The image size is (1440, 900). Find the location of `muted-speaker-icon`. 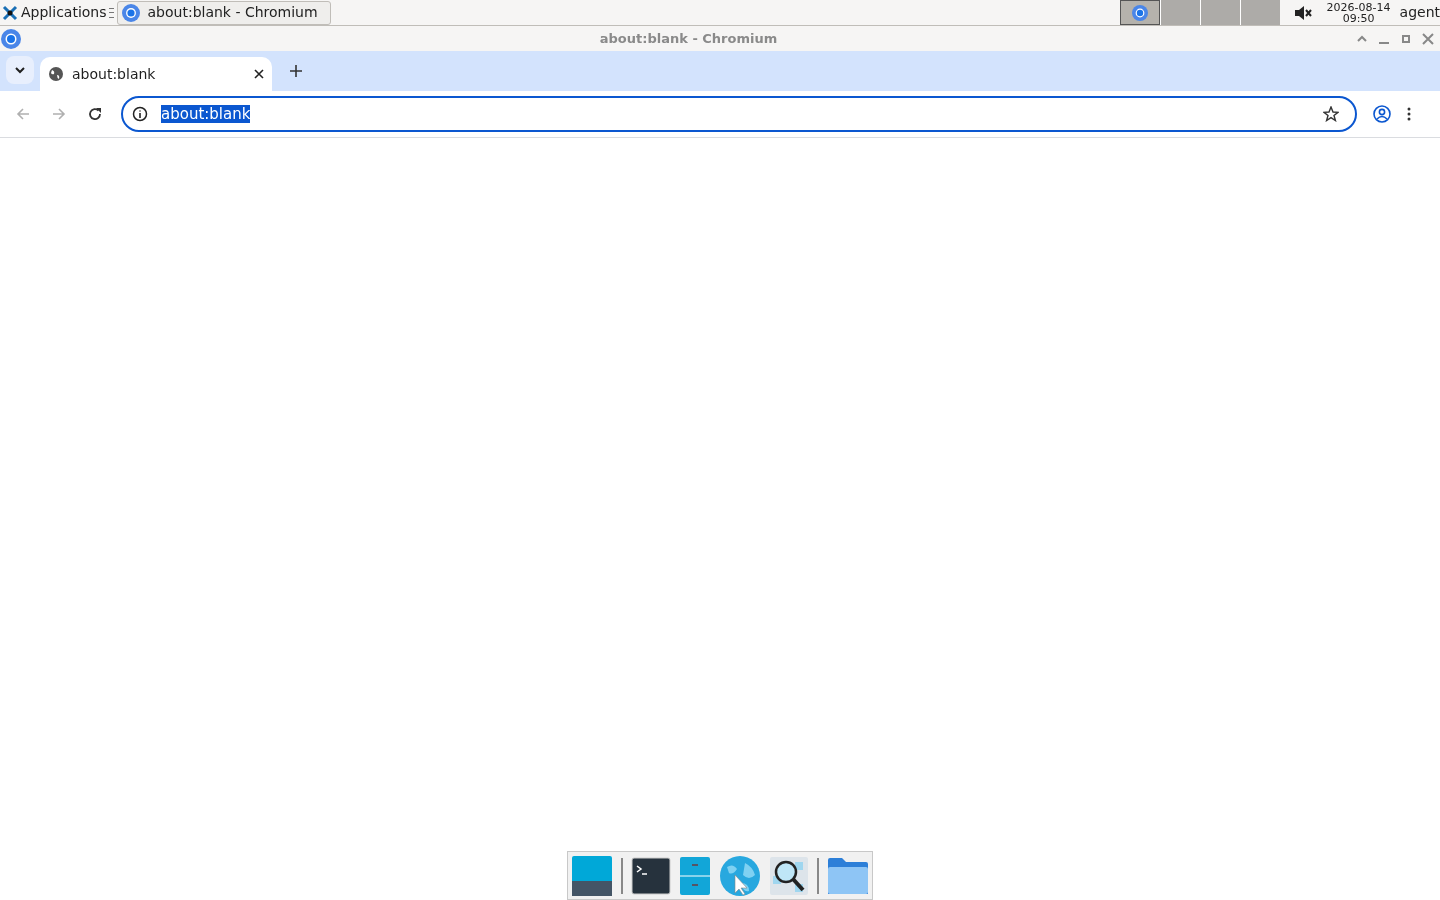

muted-speaker-icon is located at coordinates (1302, 12).